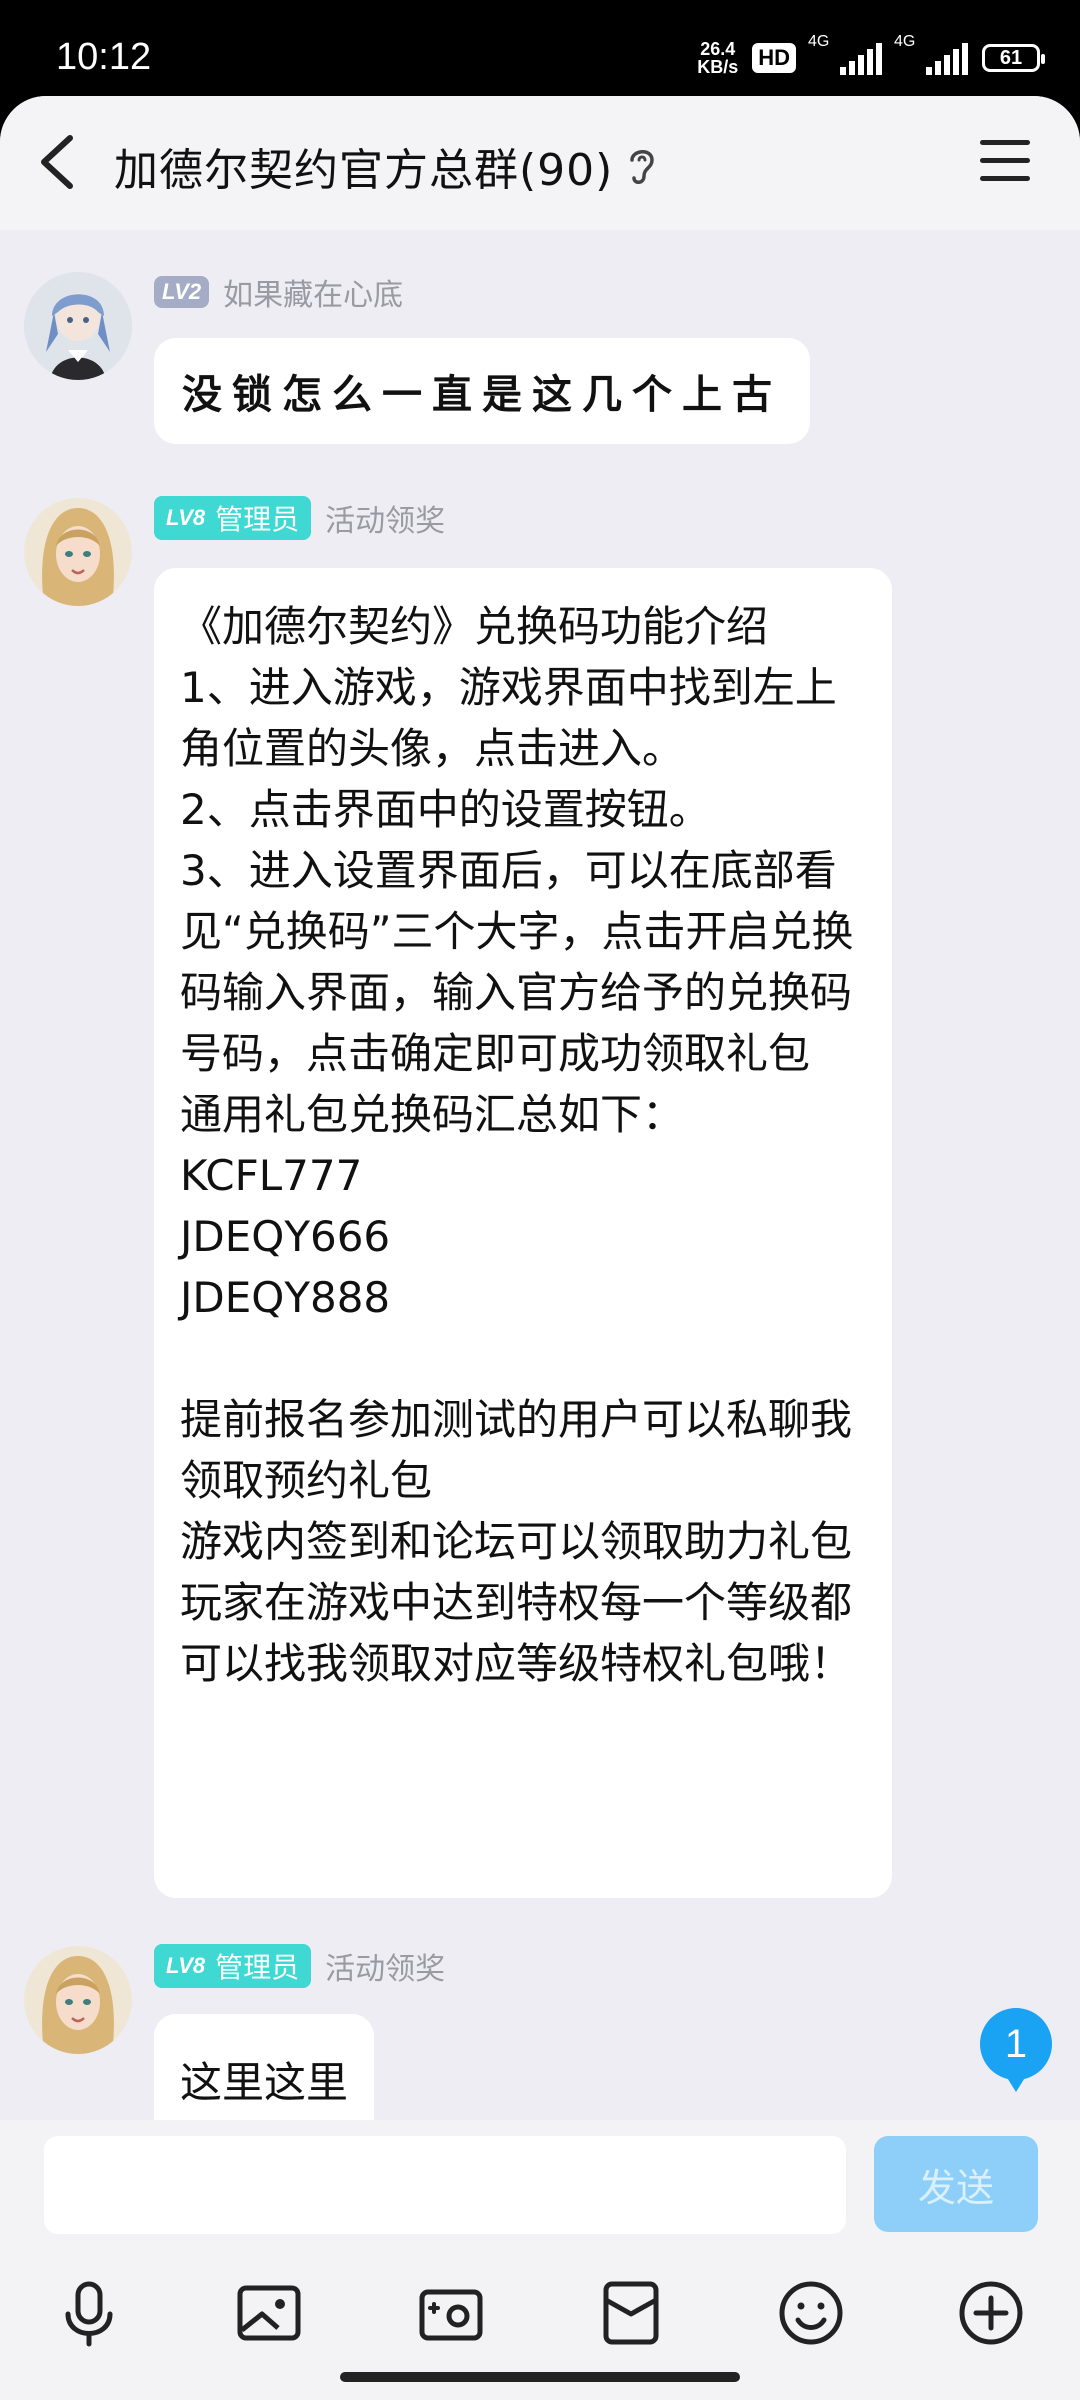 Image resolution: width=1080 pixels, height=2400 pixels. I want to click on status-icons: 26.4 KB/s HD 4G 4G 61, so click(871, 54).